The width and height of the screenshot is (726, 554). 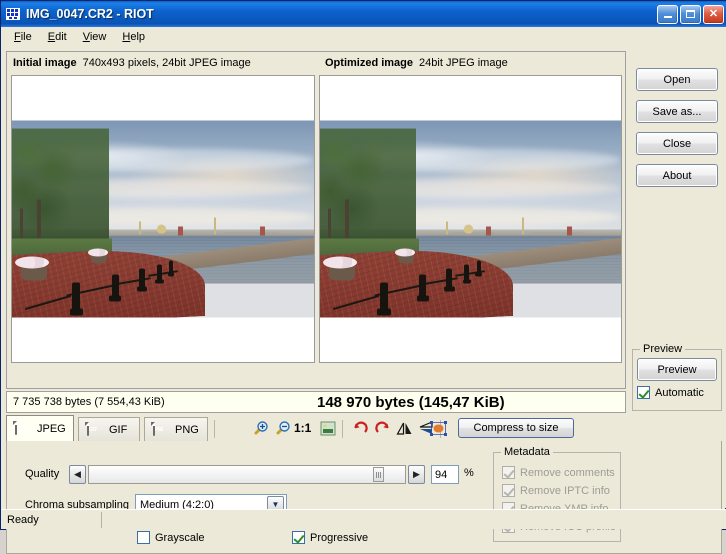 I want to click on quality-slider-thumb, so click(x=379, y=474).